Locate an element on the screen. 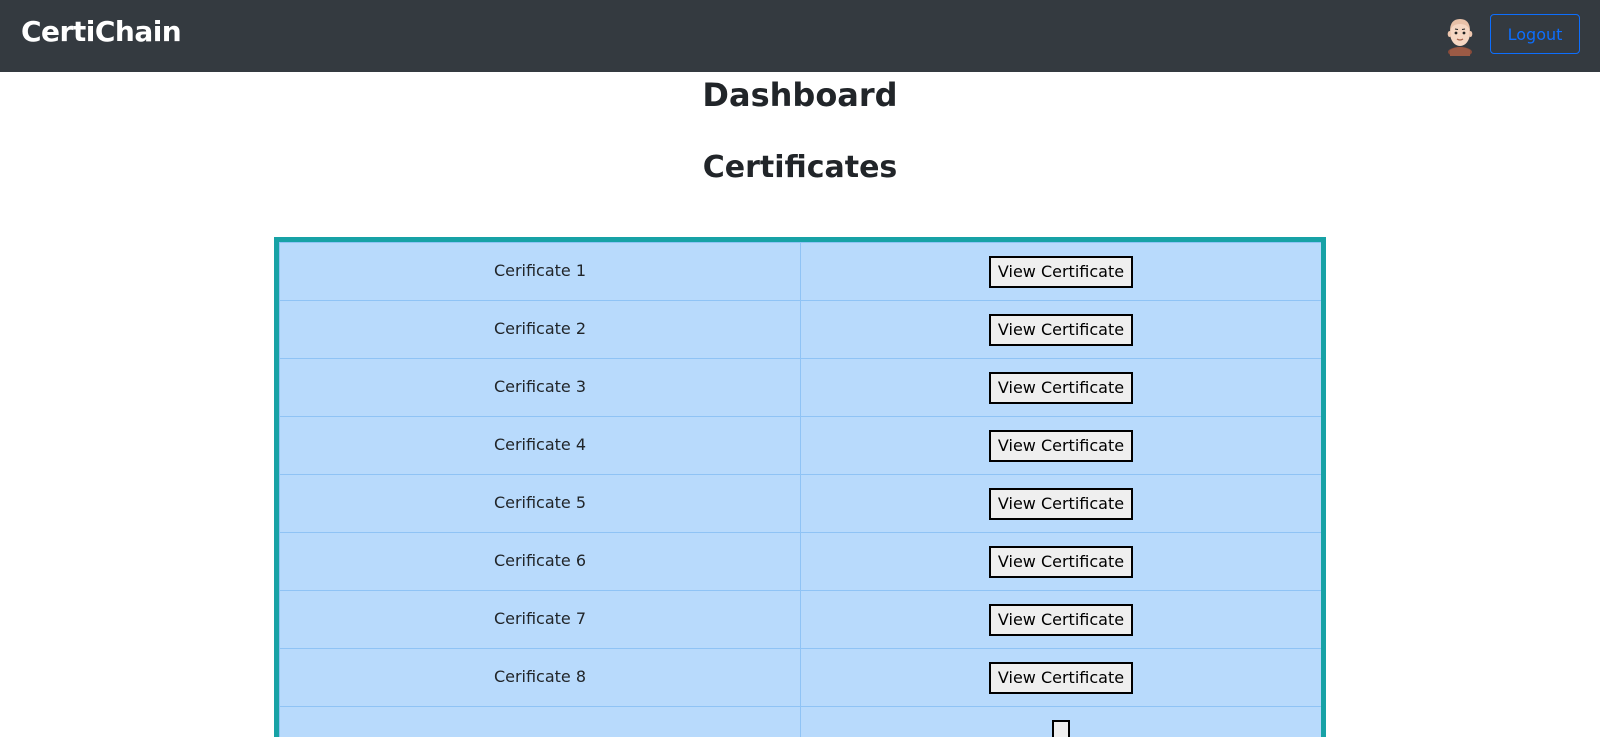 This screenshot has height=737, width=1600. table-row: Cerificate 1 View Certificate is located at coordinates (801, 272).